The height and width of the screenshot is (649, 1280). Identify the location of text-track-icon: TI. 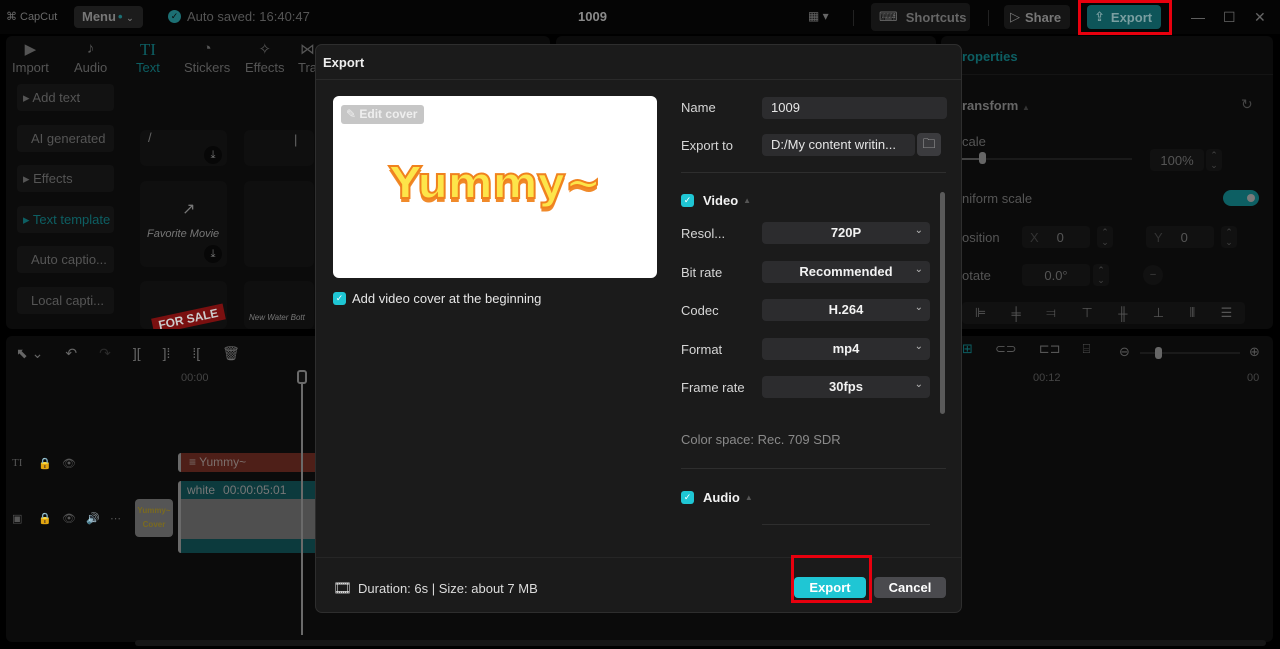
(17, 463).